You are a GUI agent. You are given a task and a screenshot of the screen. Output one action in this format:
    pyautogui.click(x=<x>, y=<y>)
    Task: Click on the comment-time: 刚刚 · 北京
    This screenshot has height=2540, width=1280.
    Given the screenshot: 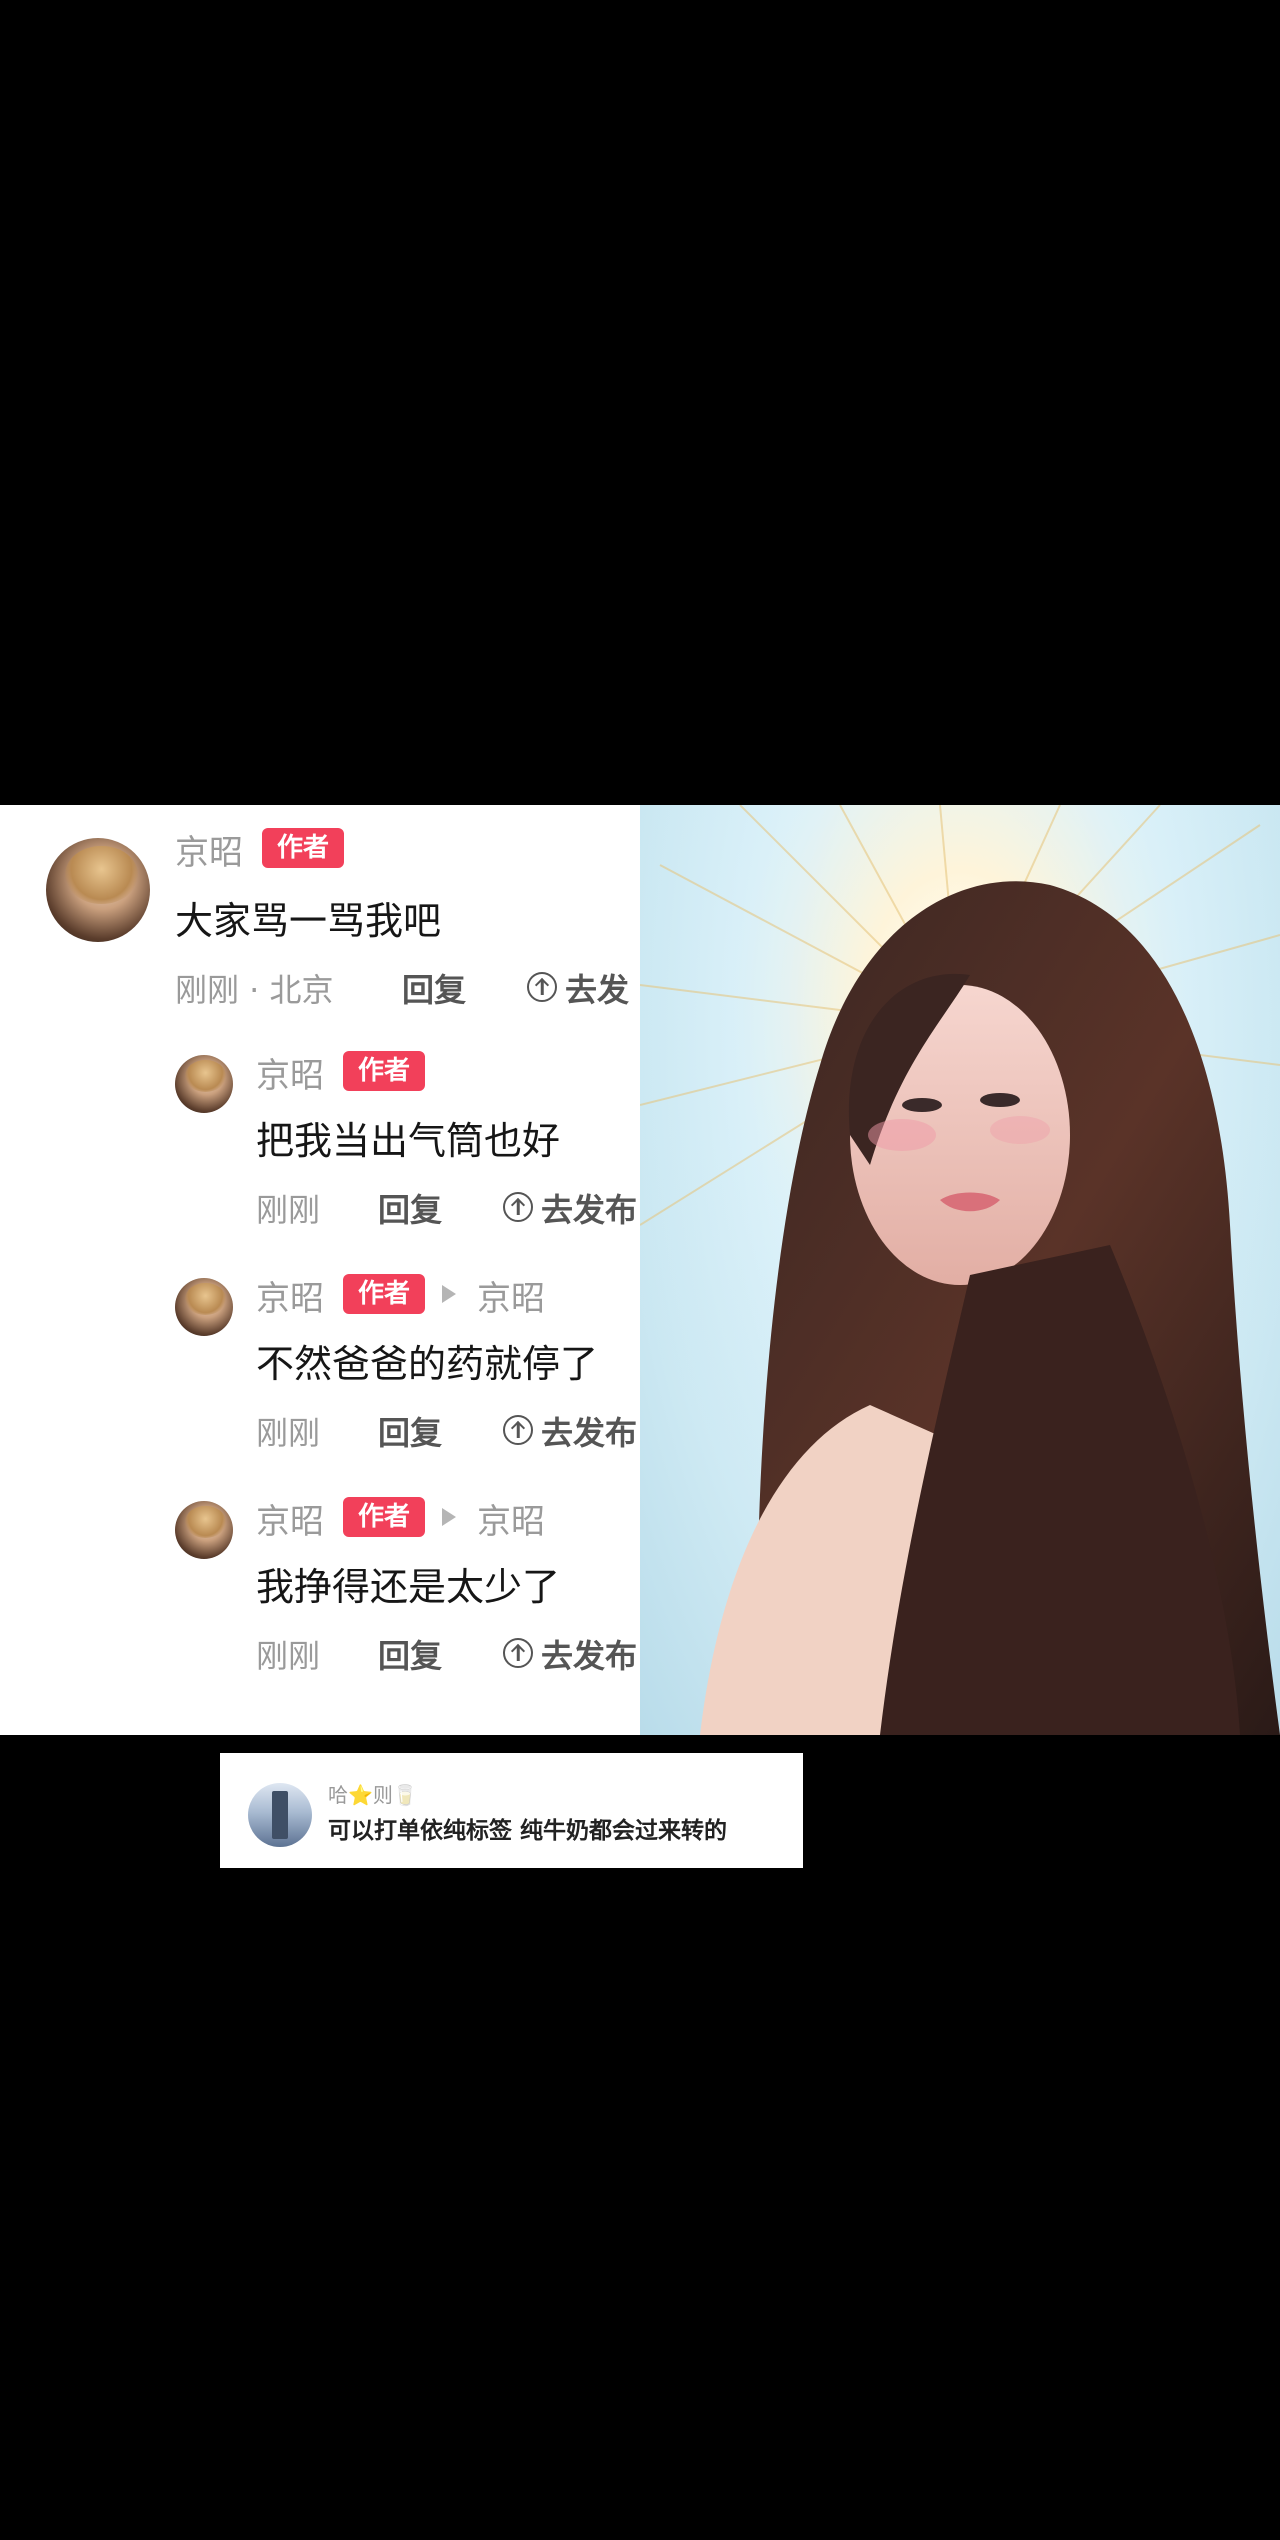 What is the action you would take?
    pyautogui.click(x=254, y=990)
    